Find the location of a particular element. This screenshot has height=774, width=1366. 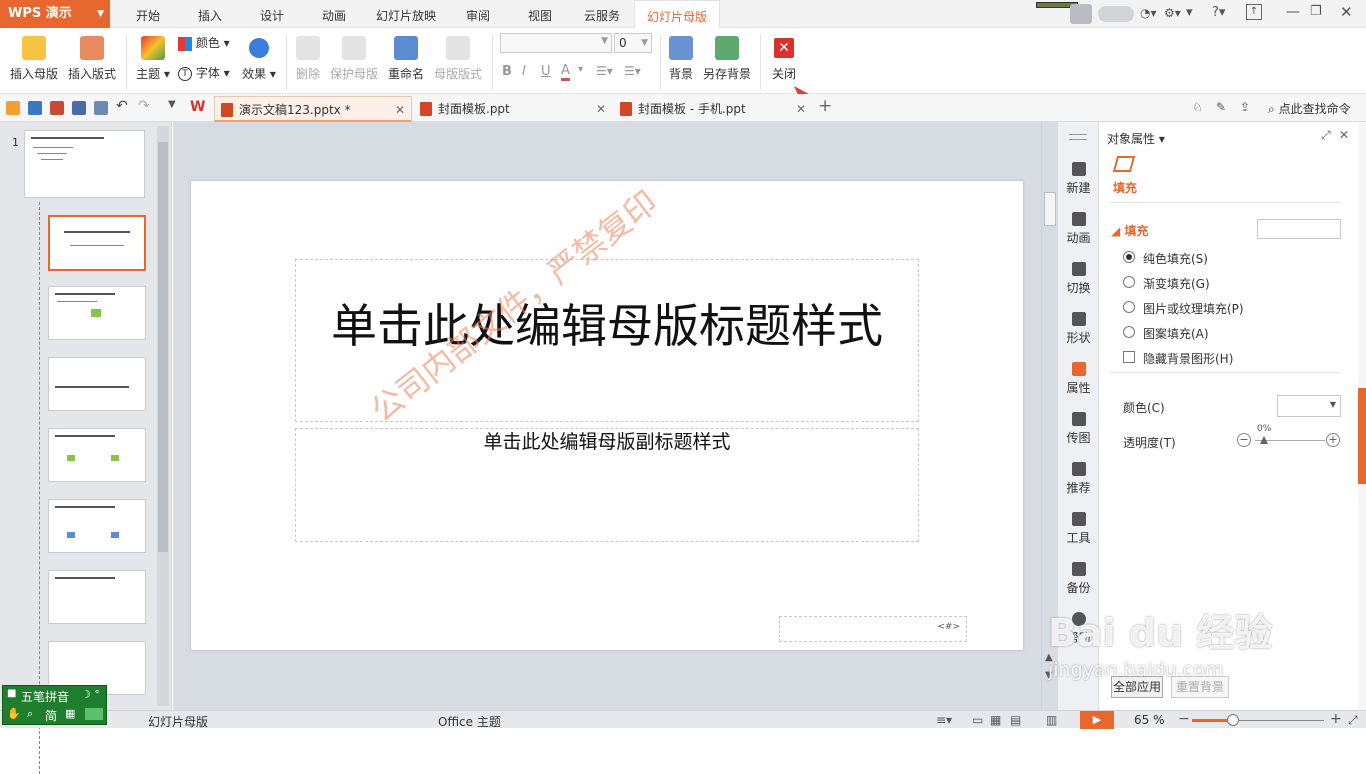

page-number-placeholder: <#> is located at coordinates (873, 629).